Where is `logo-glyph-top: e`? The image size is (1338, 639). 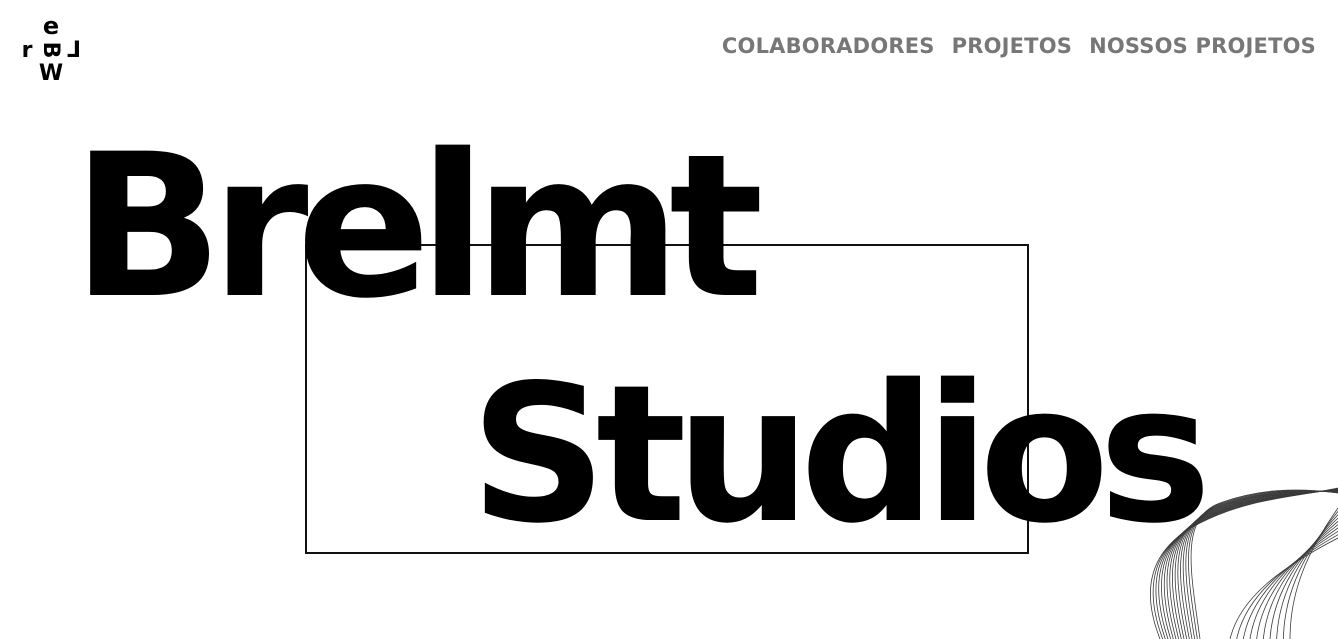 logo-glyph-top: e is located at coordinates (51, 26).